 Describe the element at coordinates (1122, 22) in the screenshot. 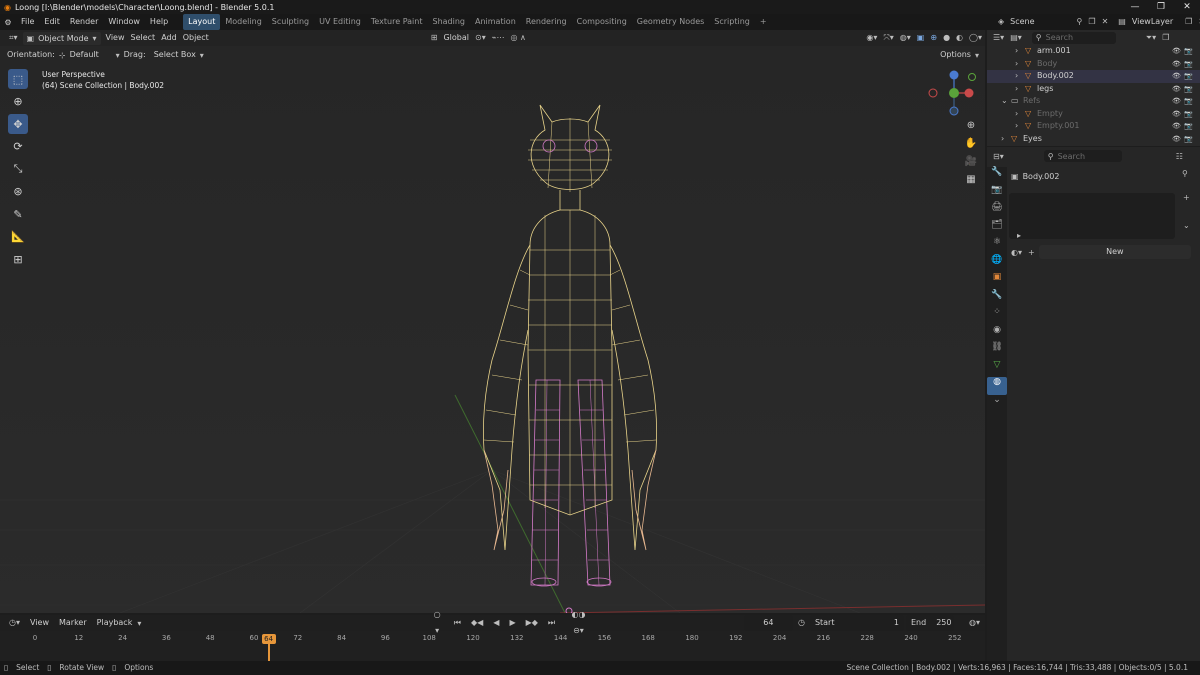

I see `viewlayer-icon: ▤` at that location.